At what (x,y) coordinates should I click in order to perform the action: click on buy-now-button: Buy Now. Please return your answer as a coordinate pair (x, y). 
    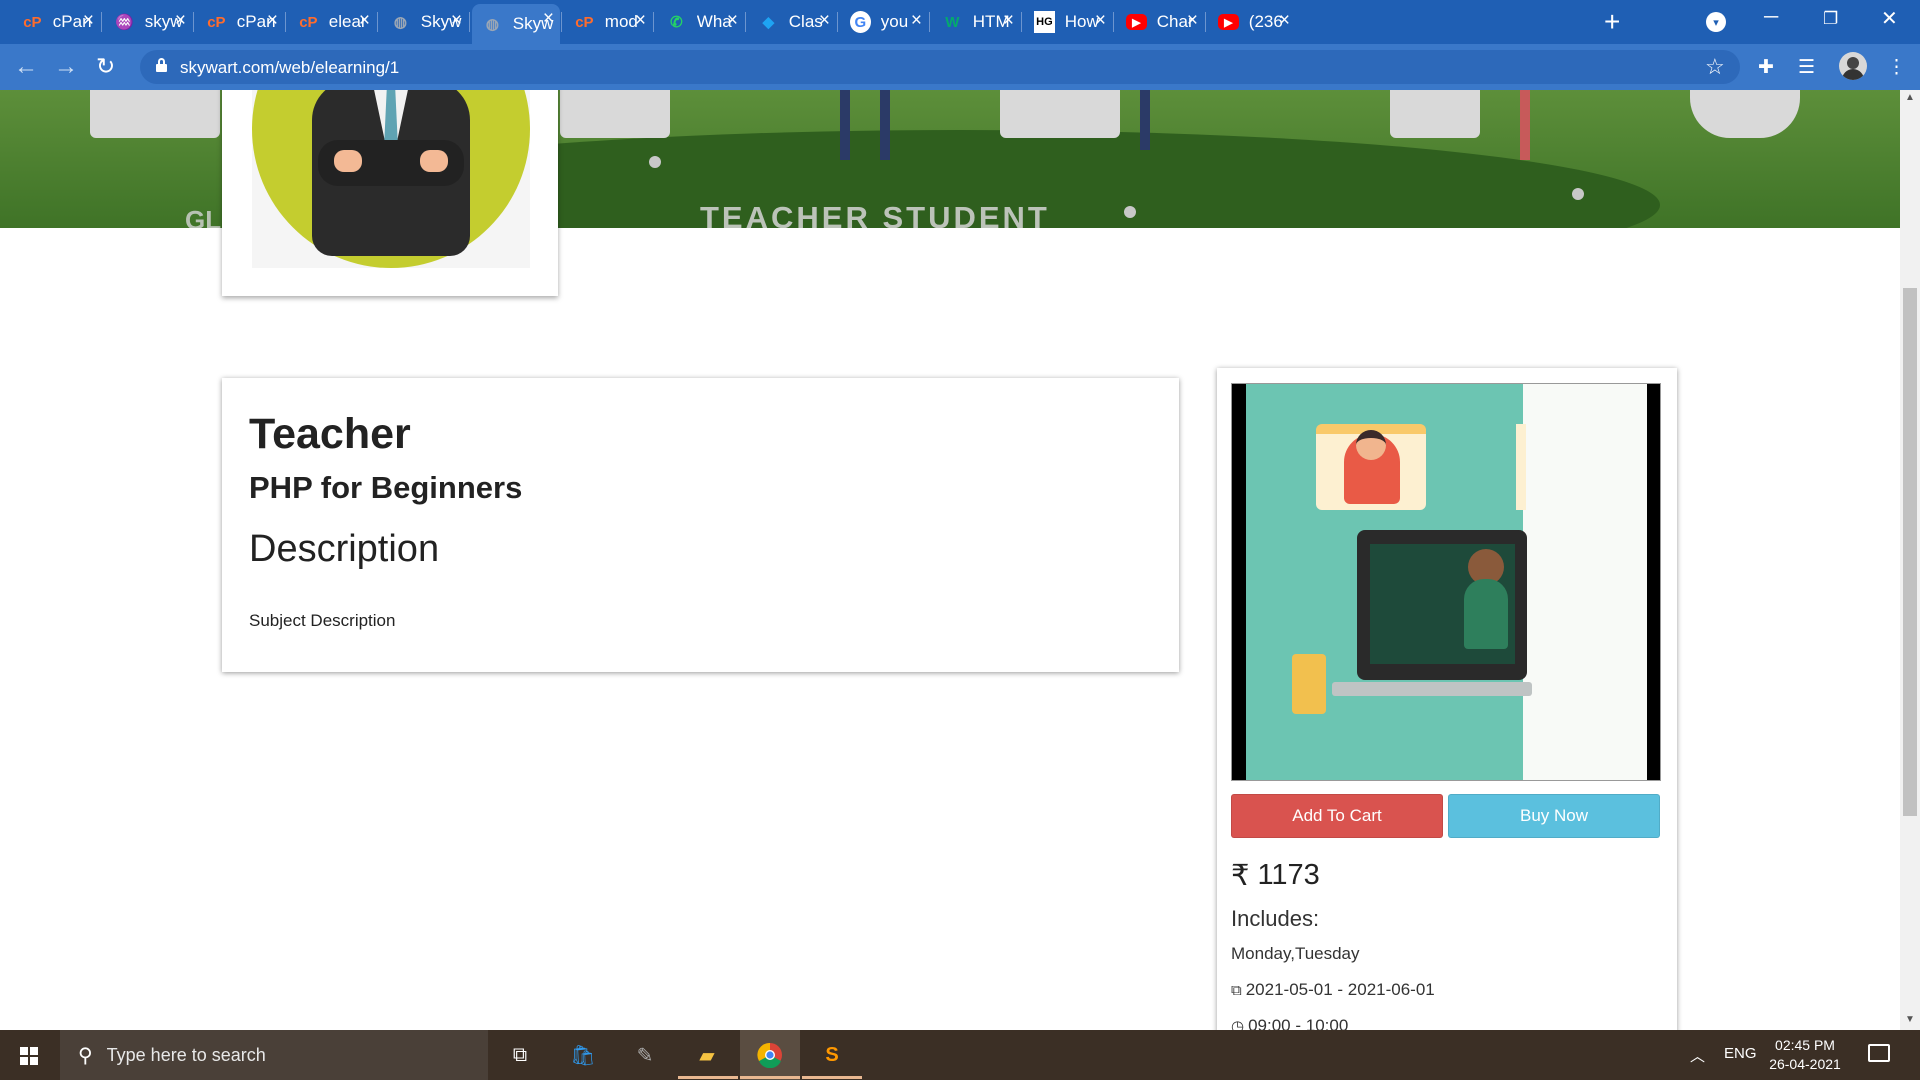
    Looking at the image, I should click on (1554, 816).